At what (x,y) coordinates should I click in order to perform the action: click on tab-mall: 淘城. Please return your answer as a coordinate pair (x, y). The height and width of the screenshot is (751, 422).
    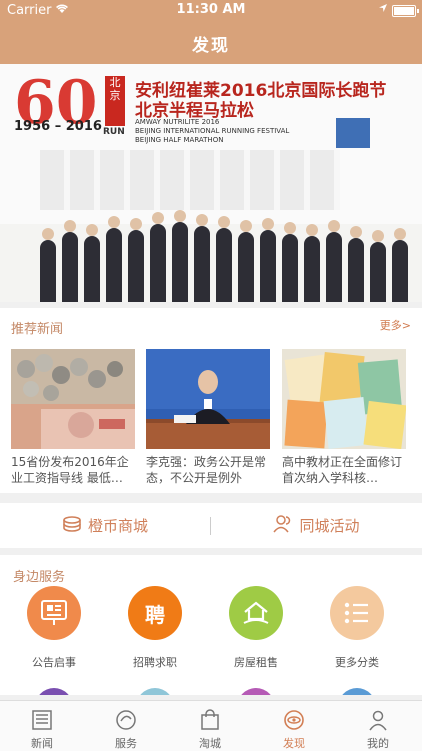
    Looking at the image, I should click on (210, 726).